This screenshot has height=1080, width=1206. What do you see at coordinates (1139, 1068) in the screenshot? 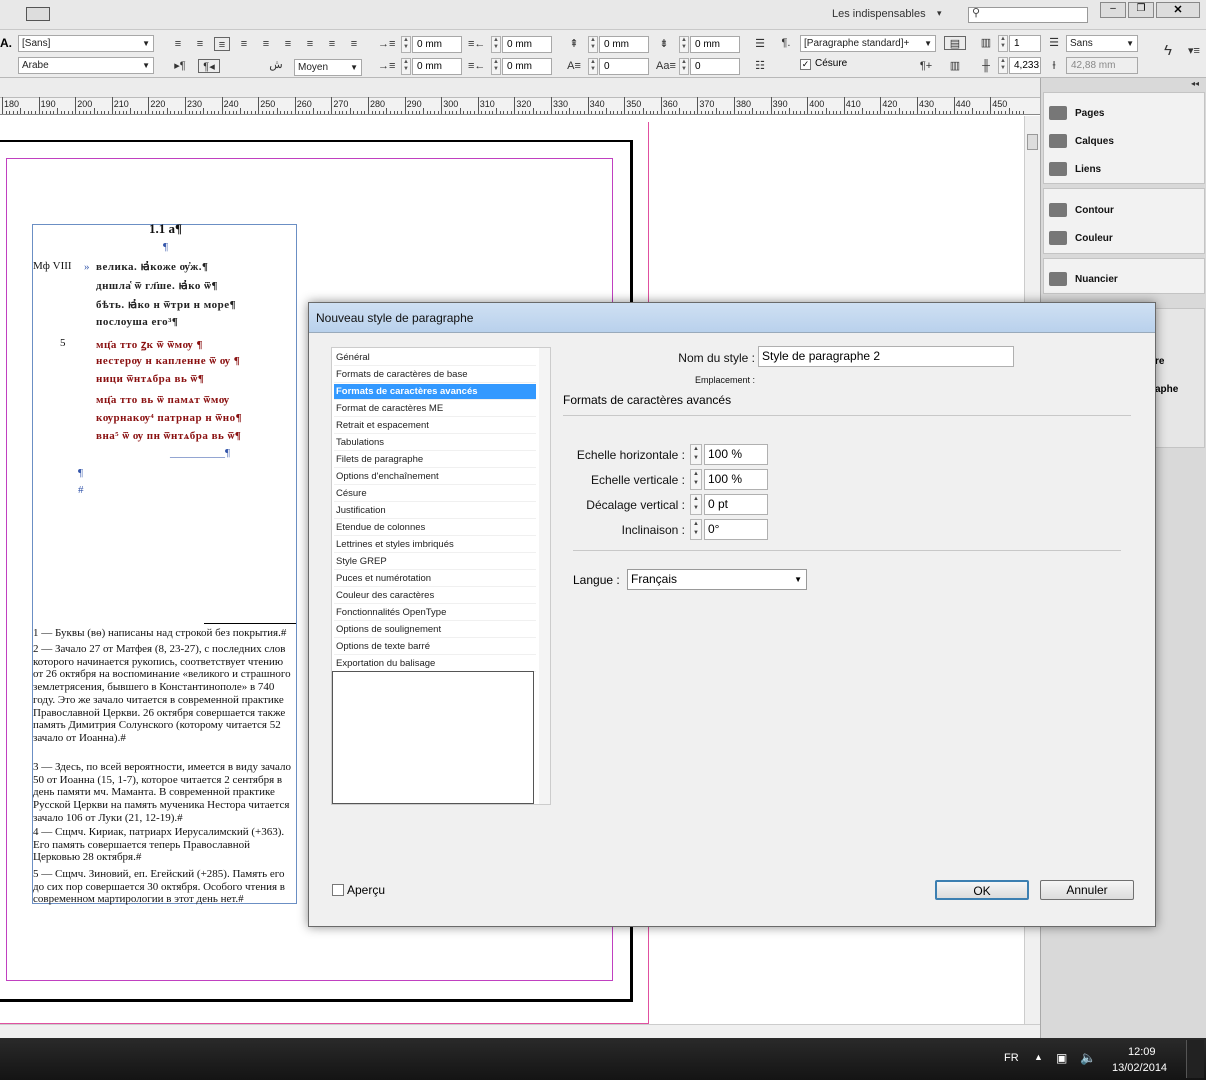
I see `clock-date: 13/02/2014` at bounding box center [1139, 1068].